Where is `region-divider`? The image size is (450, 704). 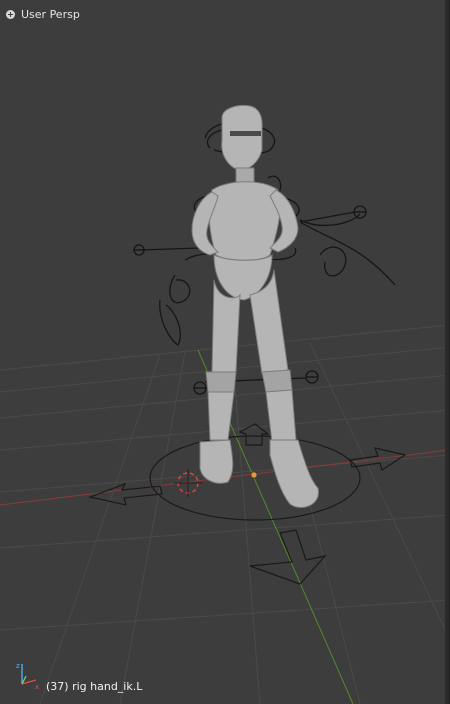 region-divider is located at coordinates (447, 352).